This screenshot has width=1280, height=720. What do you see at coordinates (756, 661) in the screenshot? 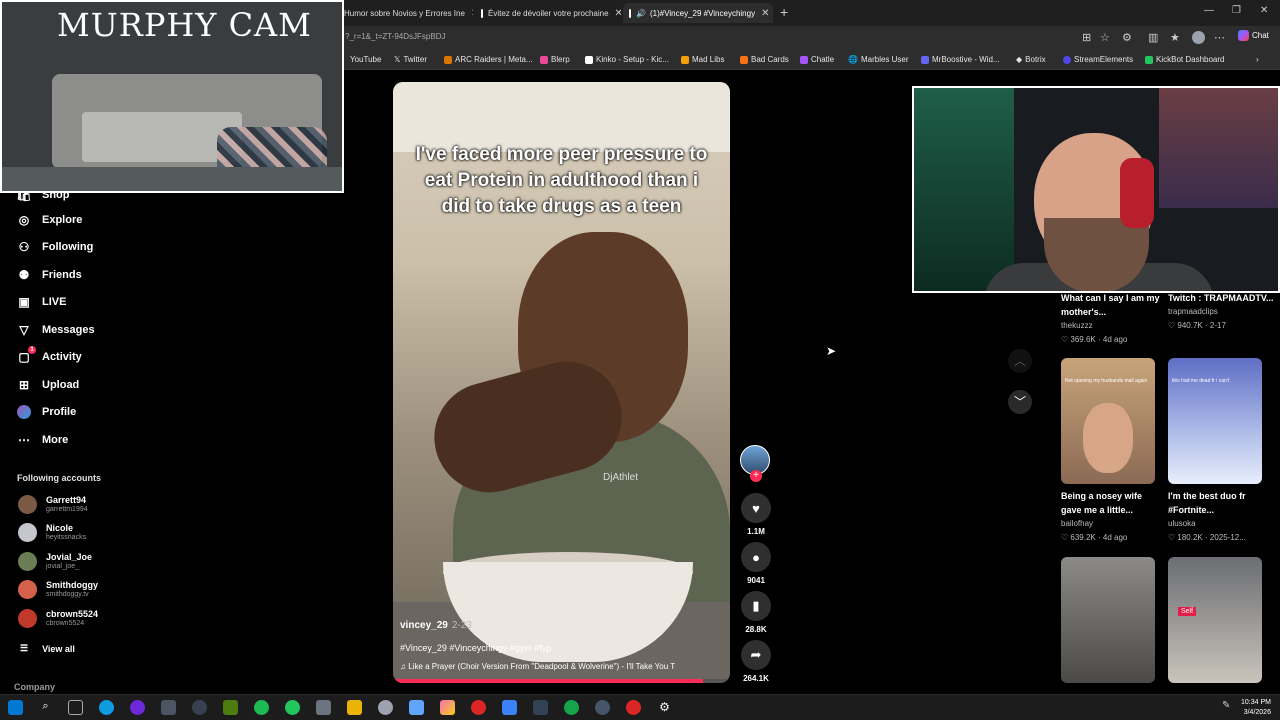
I see `share-button: ➦ 264.1K` at bounding box center [756, 661].